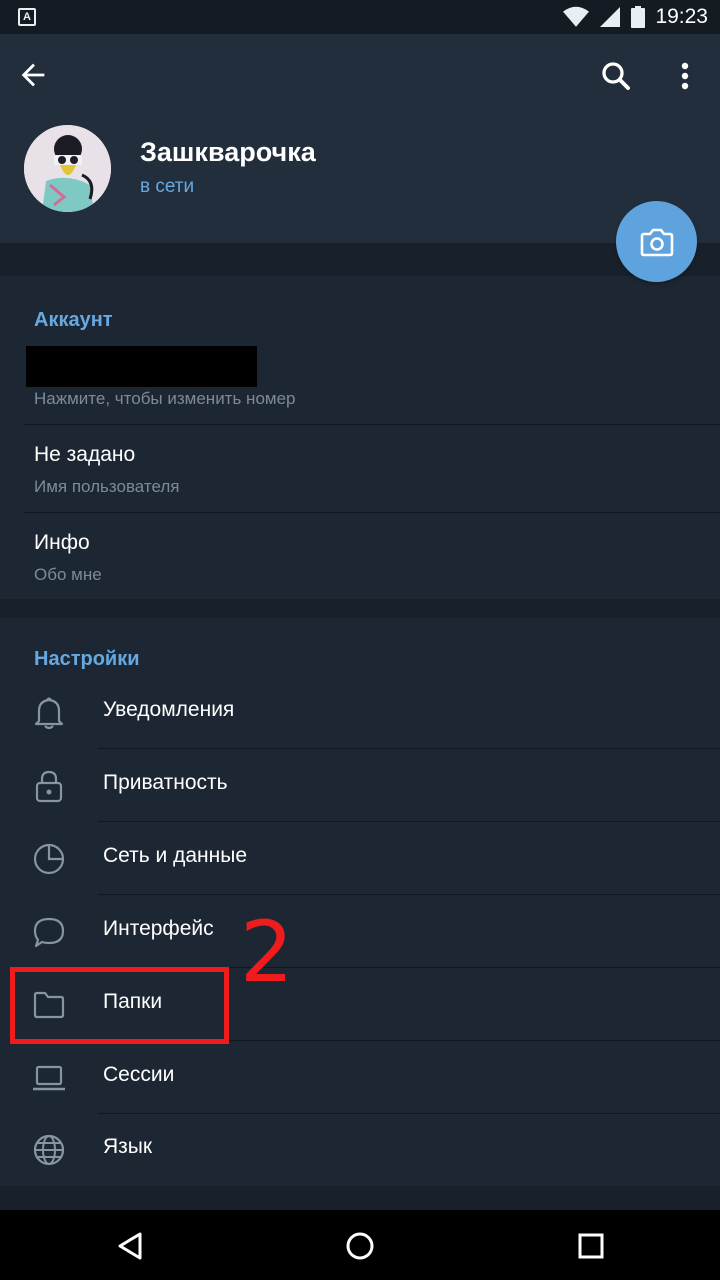 Image resolution: width=720 pixels, height=1280 pixels. Describe the element at coordinates (681, 16) in the screenshot. I see `clock: 19:23` at that location.